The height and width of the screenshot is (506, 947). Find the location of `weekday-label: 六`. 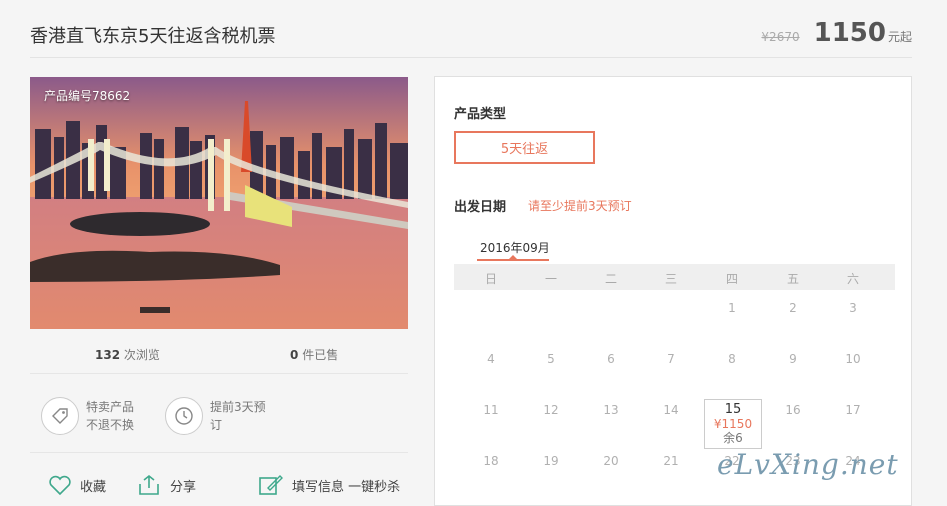

weekday-label: 六 is located at coordinates (852, 279).